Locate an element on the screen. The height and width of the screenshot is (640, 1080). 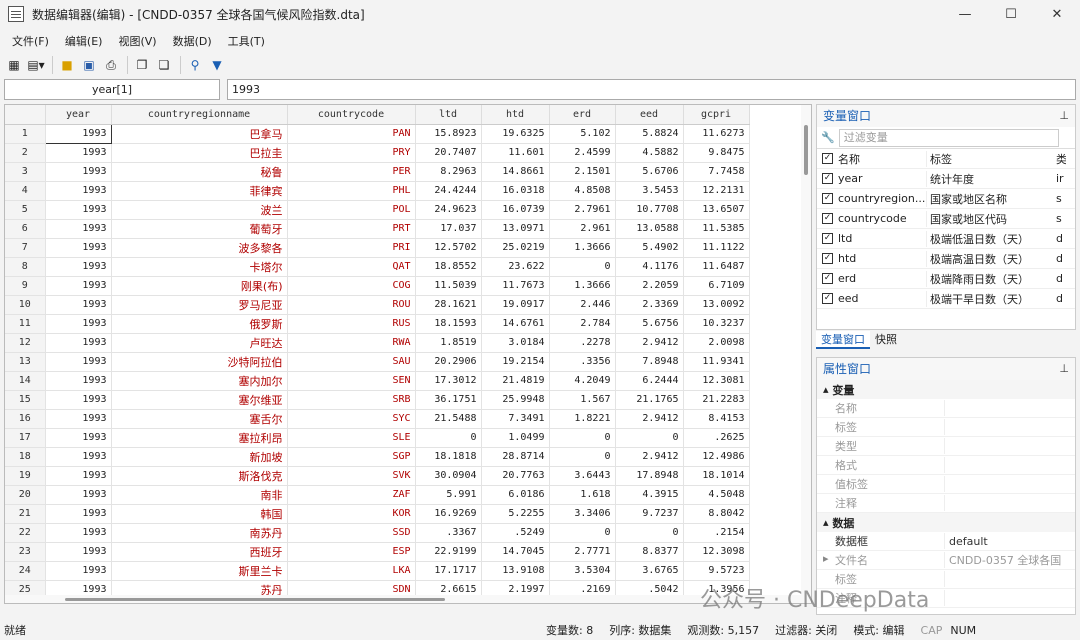
cell-htd: 13.9108 is located at coordinates (515, 571).